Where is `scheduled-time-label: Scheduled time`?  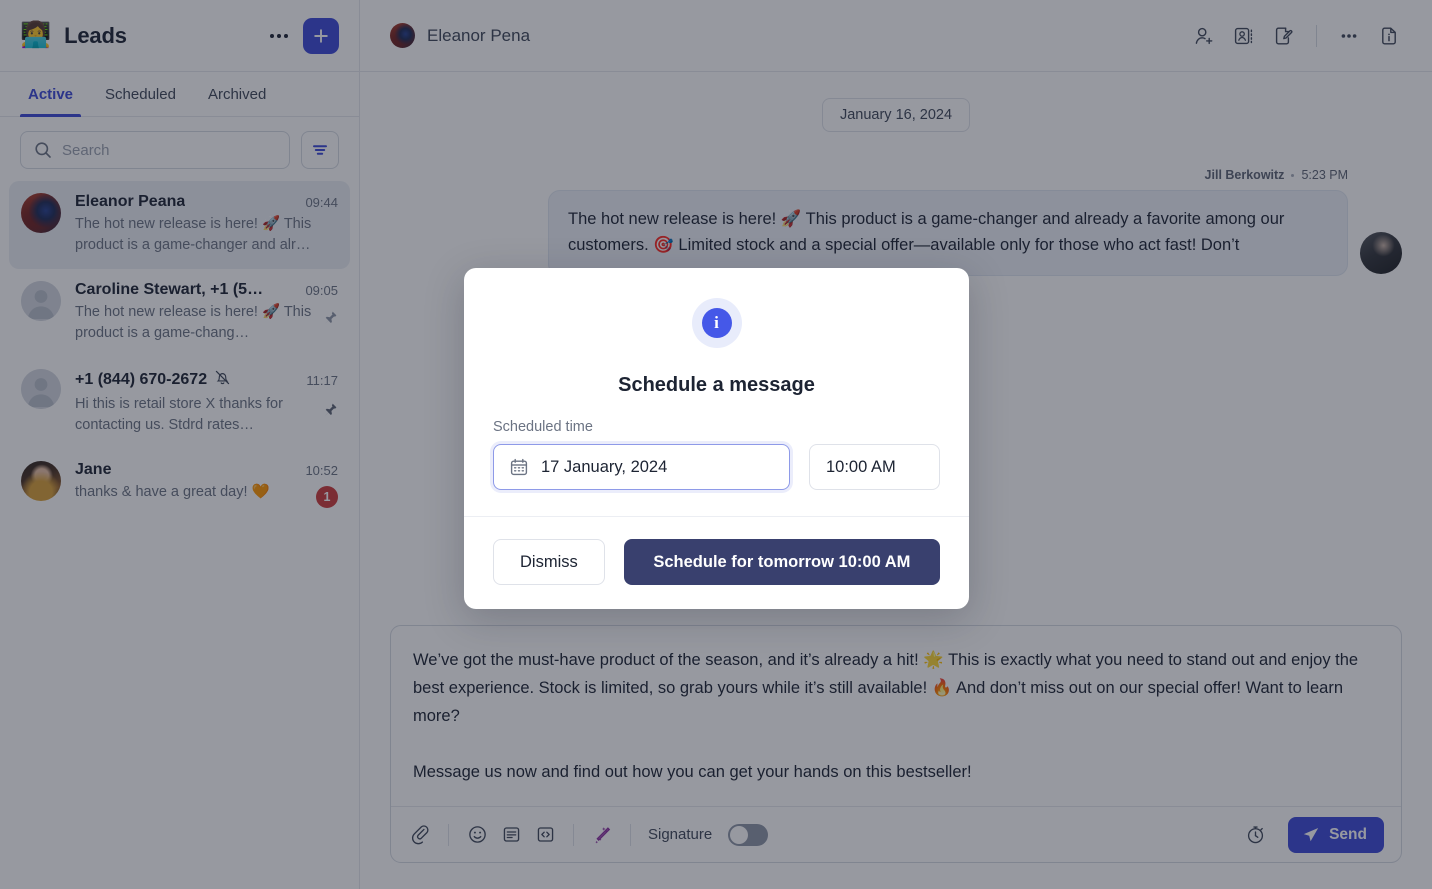
scheduled-time-label: Scheduled time is located at coordinates (543, 427).